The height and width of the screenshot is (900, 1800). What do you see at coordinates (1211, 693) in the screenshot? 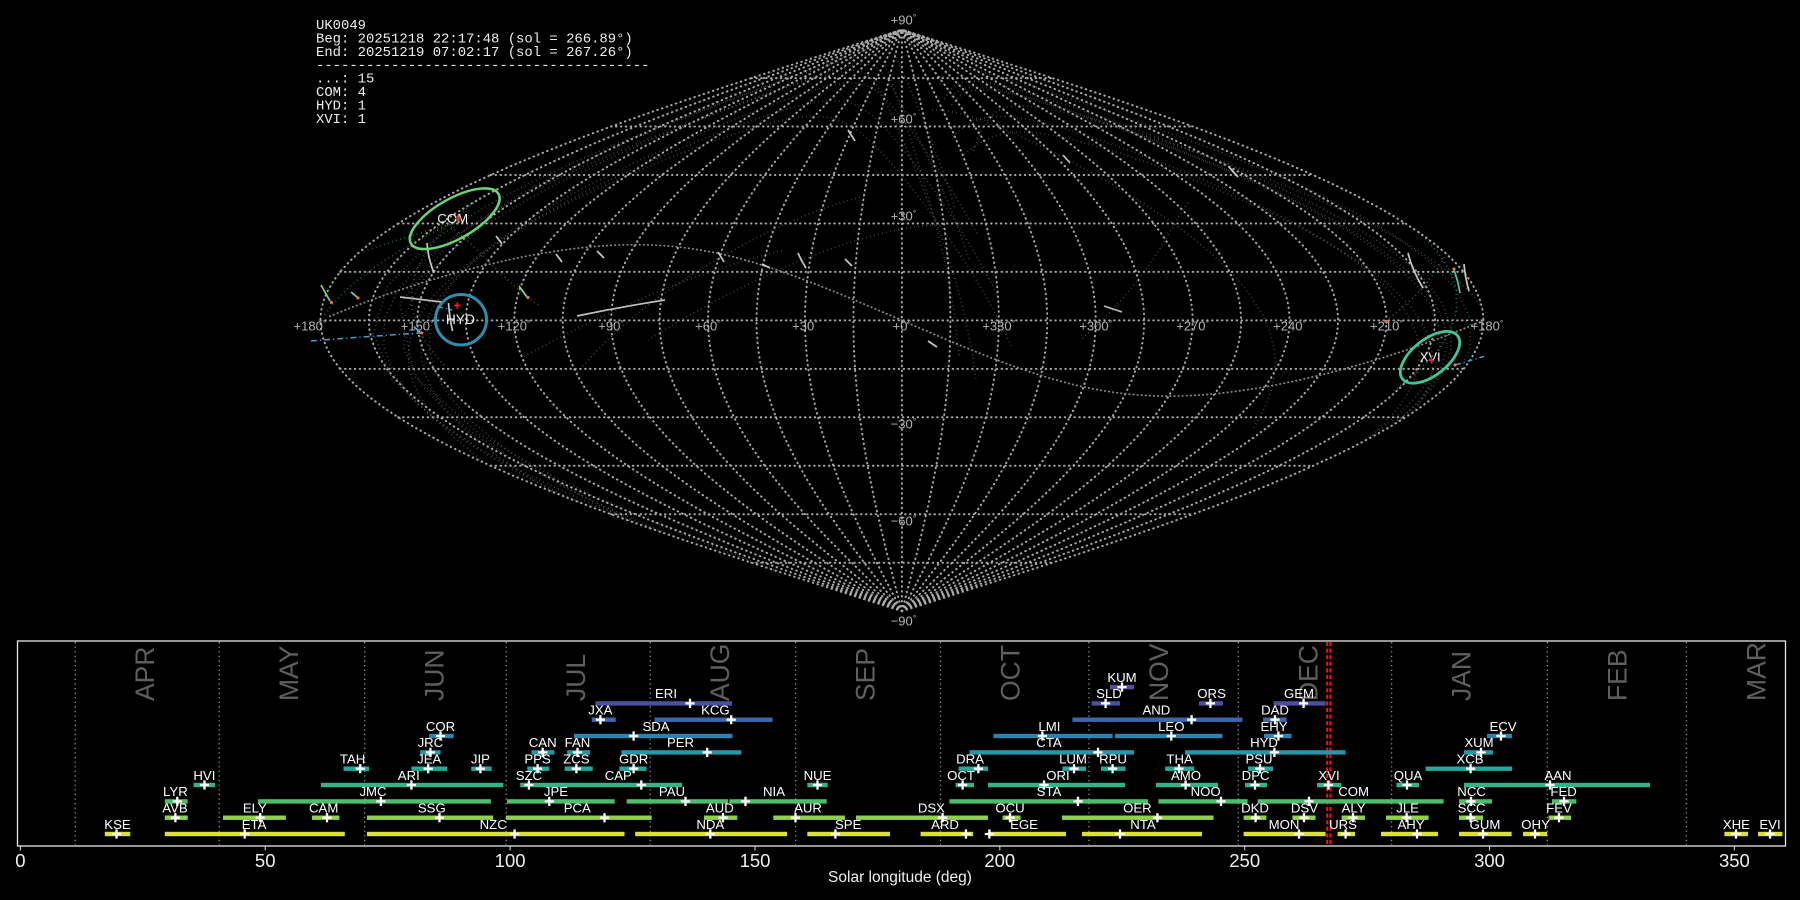
I see `svg-text: ORS` at bounding box center [1211, 693].